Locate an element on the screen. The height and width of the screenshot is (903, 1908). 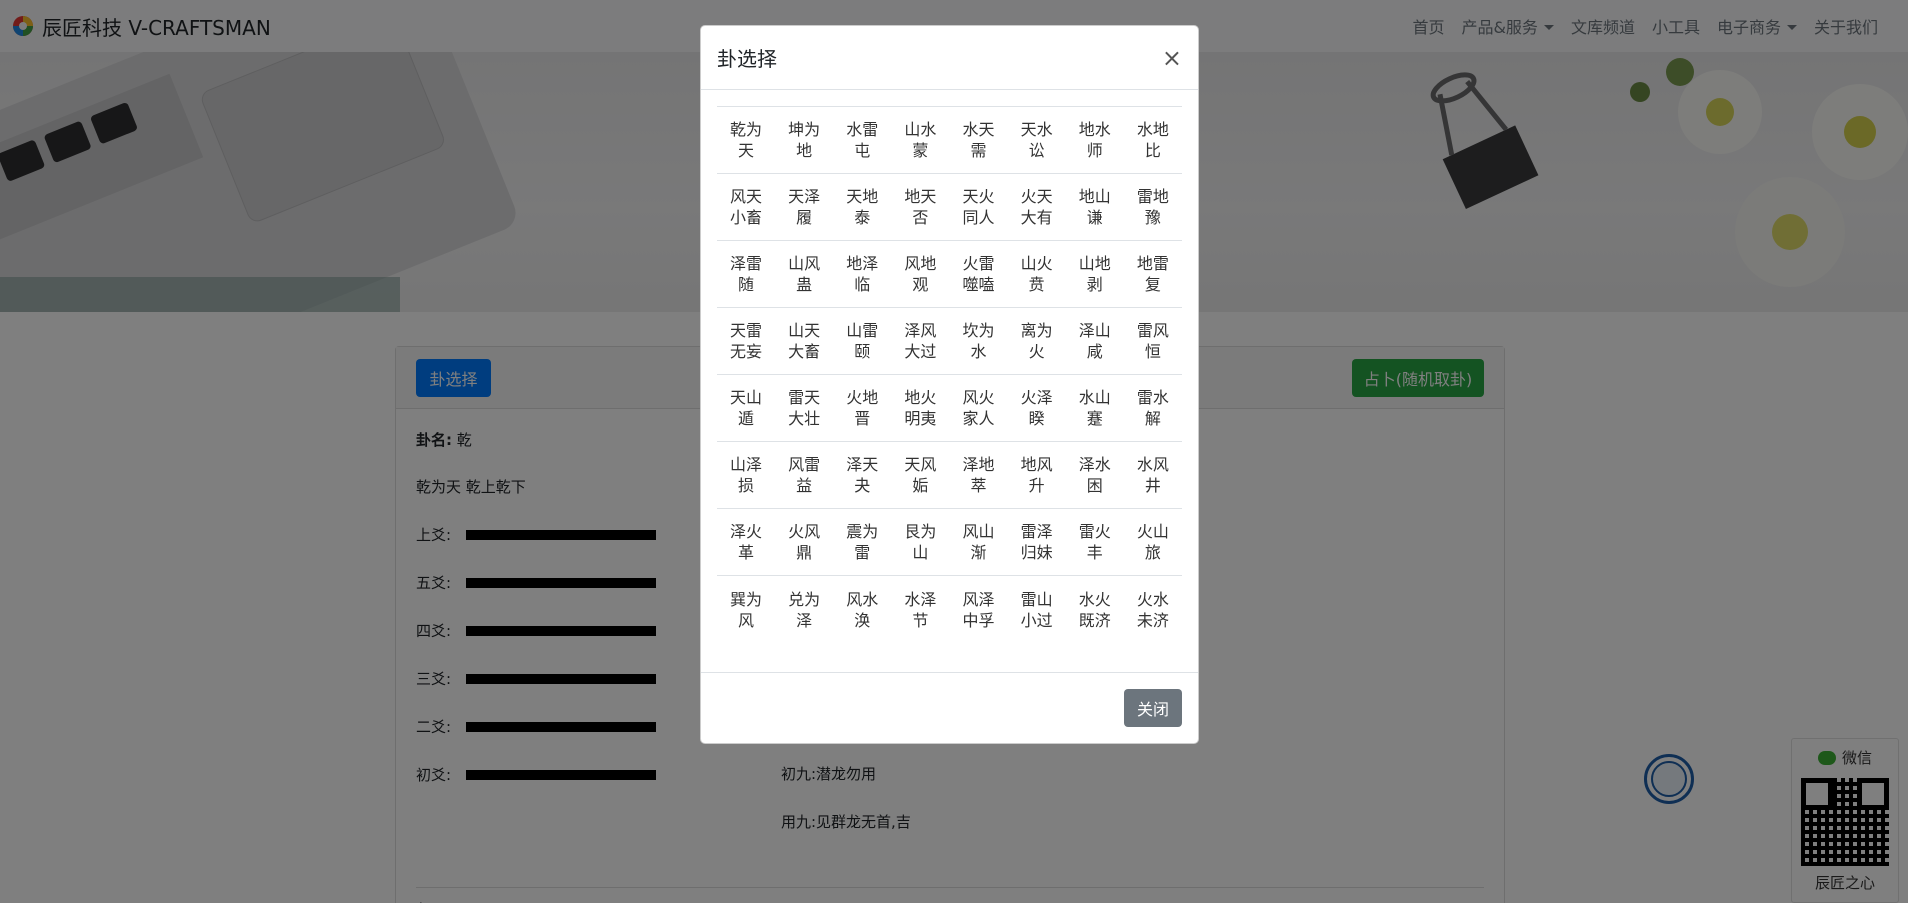
hexagram-option: 地天否 is located at coordinates (920, 207).